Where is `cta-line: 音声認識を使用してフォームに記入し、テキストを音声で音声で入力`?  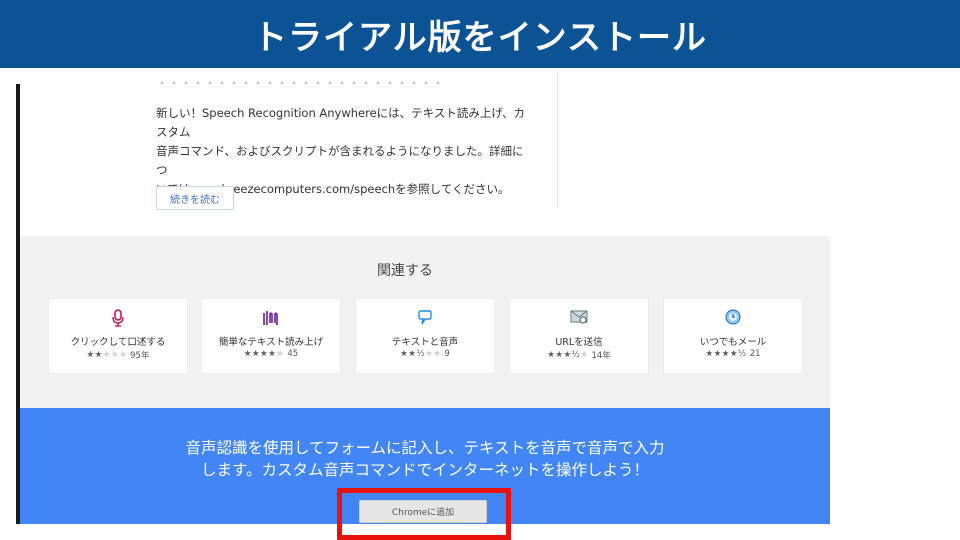
cta-line: 音声認識を使用してフォームに記入し、テキストを音声で音声で入力 is located at coordinates (425, 448).